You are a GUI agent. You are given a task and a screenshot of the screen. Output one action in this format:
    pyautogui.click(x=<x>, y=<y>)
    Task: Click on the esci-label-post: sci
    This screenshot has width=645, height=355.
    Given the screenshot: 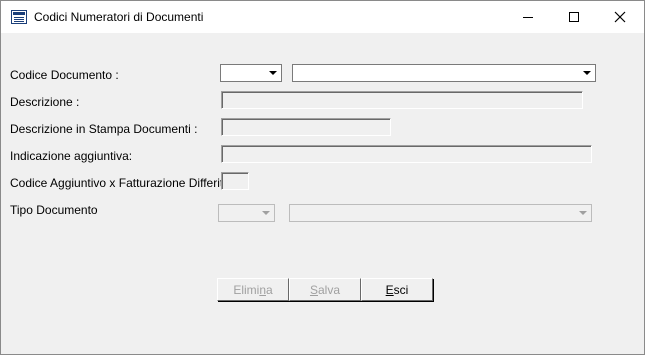 What is the action you would take?
    pyautogui.click(x=401, y=289)
    